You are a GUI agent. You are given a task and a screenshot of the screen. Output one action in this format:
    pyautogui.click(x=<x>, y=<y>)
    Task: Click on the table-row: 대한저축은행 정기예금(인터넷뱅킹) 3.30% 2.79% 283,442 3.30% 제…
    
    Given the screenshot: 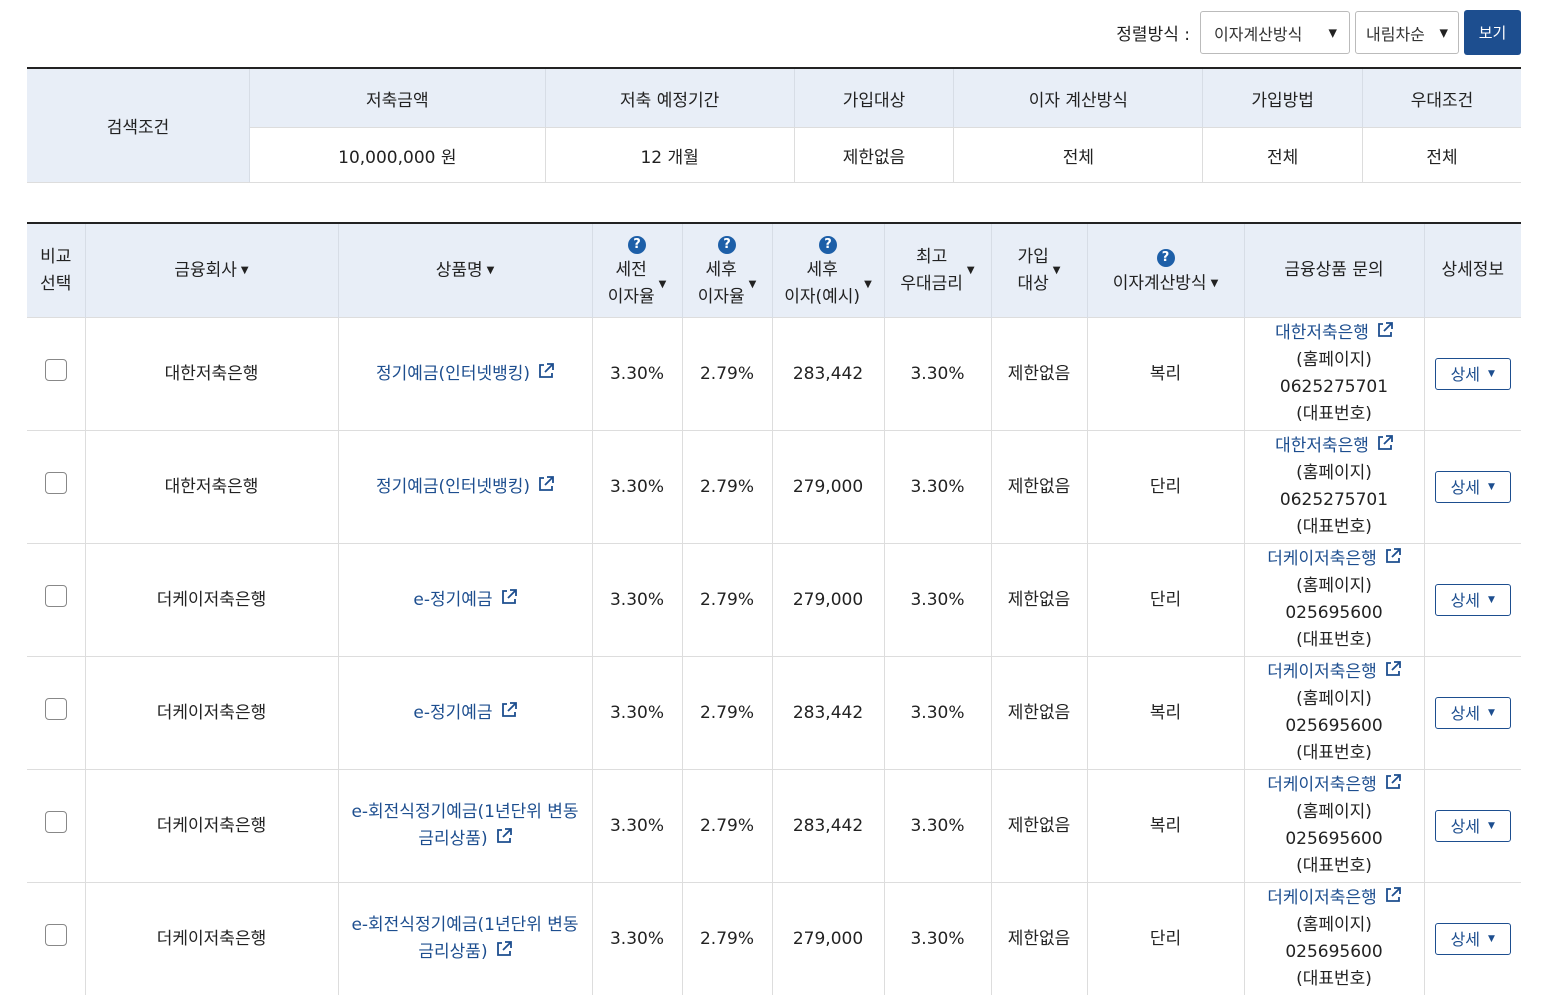 What is the action you would take?
    pyautogui.click(x=774, y=374)
    